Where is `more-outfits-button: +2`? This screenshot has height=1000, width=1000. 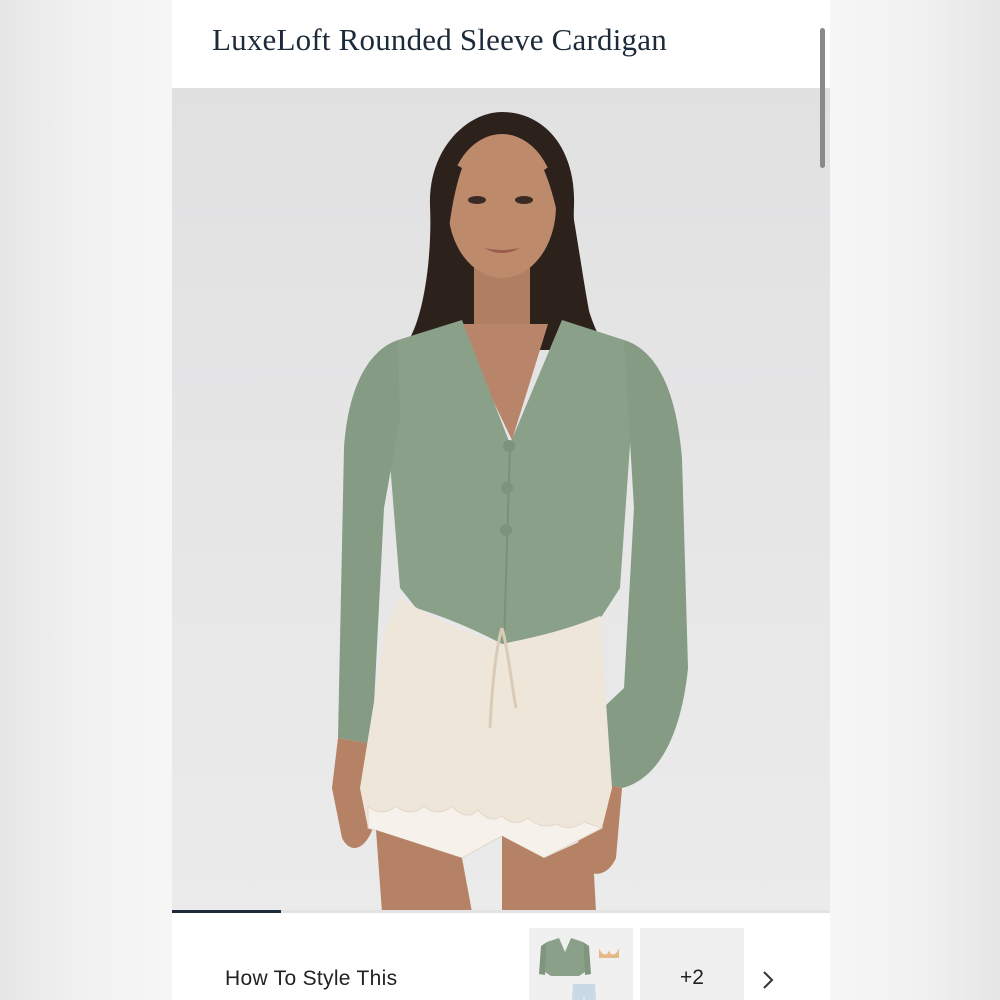 more-outfits-button: +2 is located at coordinates (692, 964).